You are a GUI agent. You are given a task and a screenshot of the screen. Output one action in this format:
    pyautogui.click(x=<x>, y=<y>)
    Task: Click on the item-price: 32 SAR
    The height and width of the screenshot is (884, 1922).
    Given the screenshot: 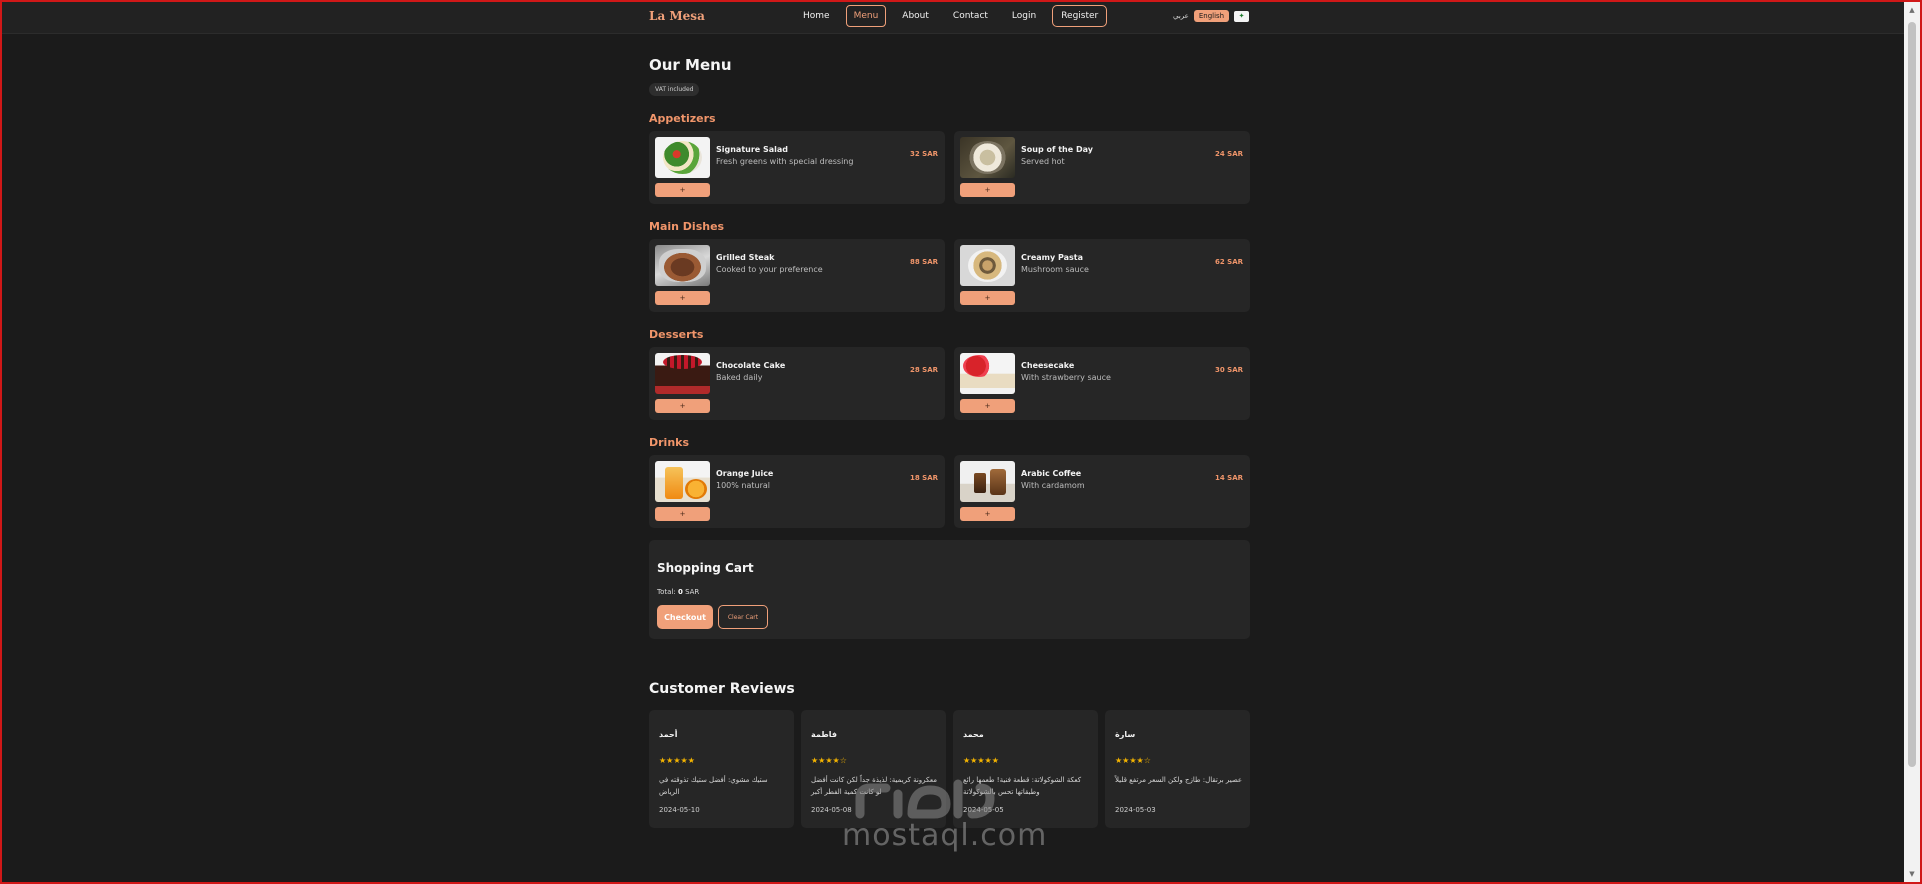 What is the action you would take?
    pyautogui.click(x=923, y=154)
    